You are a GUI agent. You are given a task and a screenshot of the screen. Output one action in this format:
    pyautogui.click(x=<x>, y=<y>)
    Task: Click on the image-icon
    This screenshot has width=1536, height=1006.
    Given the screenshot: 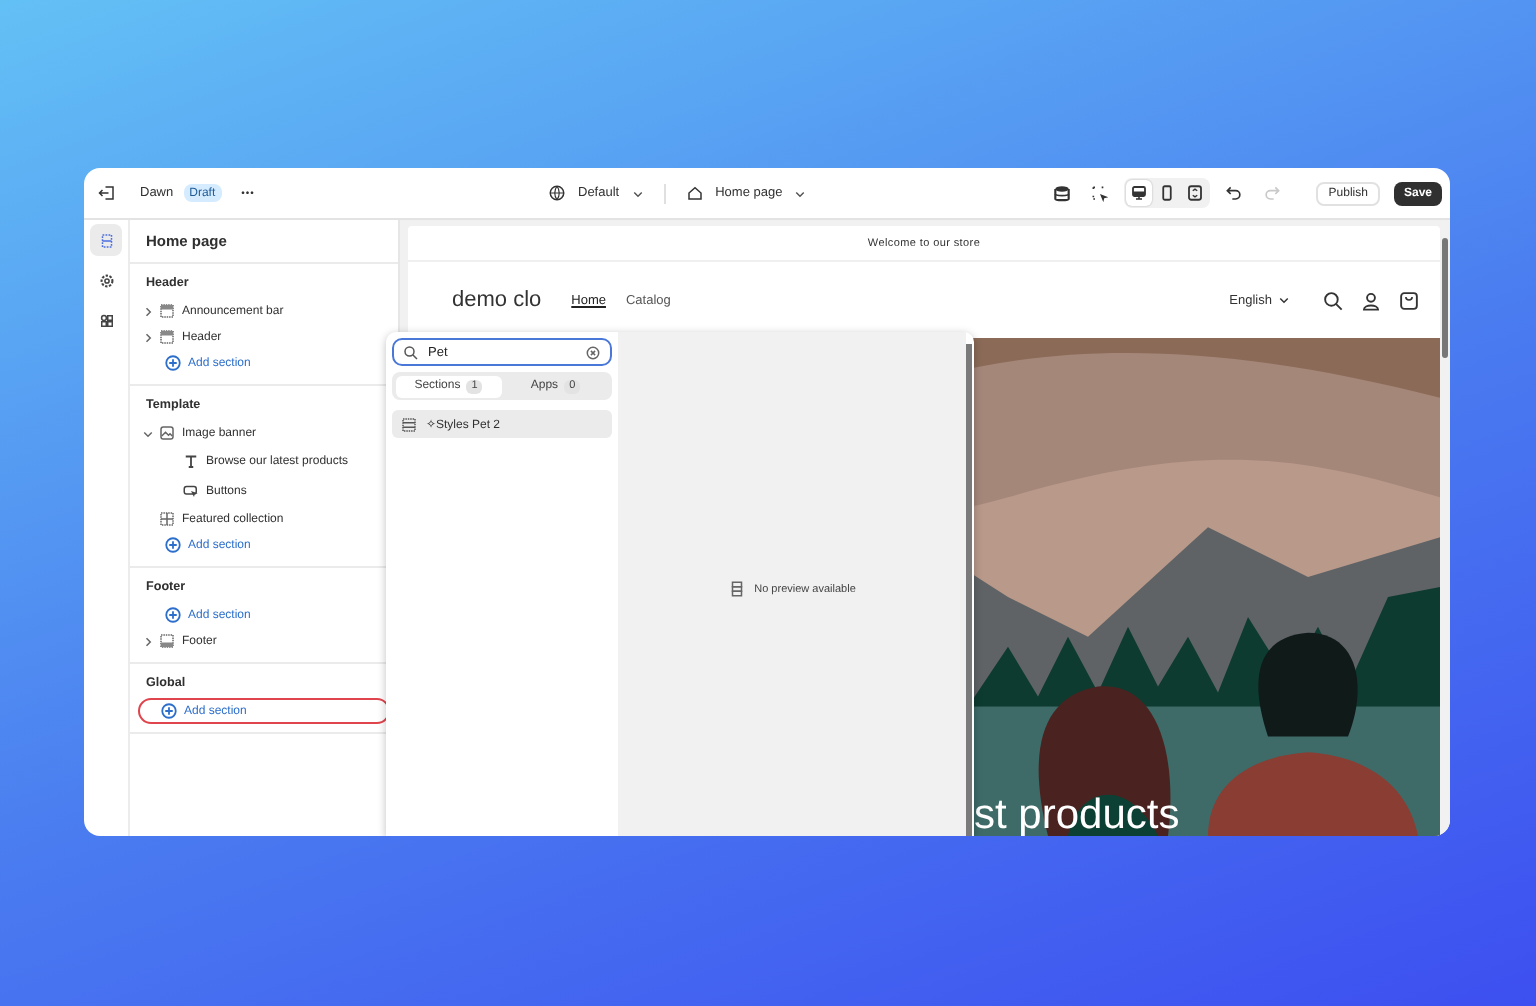 What is the action you would take?
    pyautogui.click(x=167, y=433)
    